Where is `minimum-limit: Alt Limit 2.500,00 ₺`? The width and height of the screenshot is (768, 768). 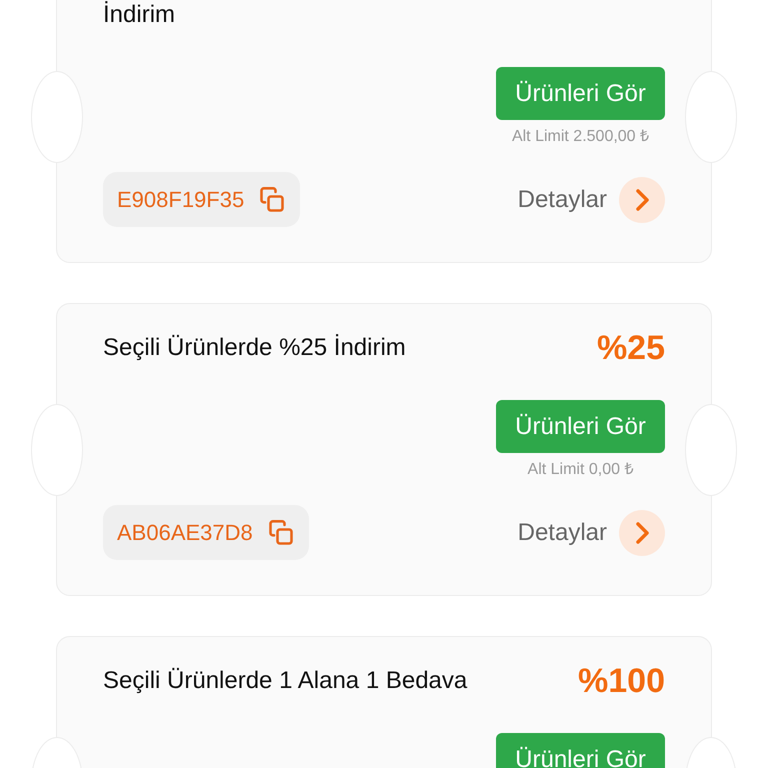
minimum-limit: Alt Limit 2.500,00 ₺ is located at coordinates (580, 136).